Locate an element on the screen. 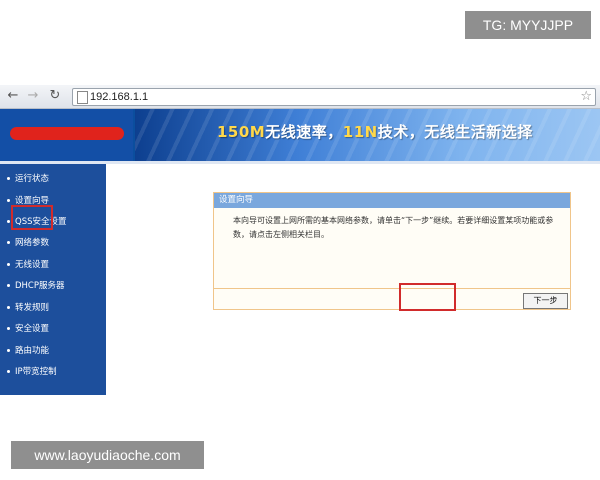 This screenshot has width=600, height=480. reload-icon: ↻ is located at coordinates (55, 96).